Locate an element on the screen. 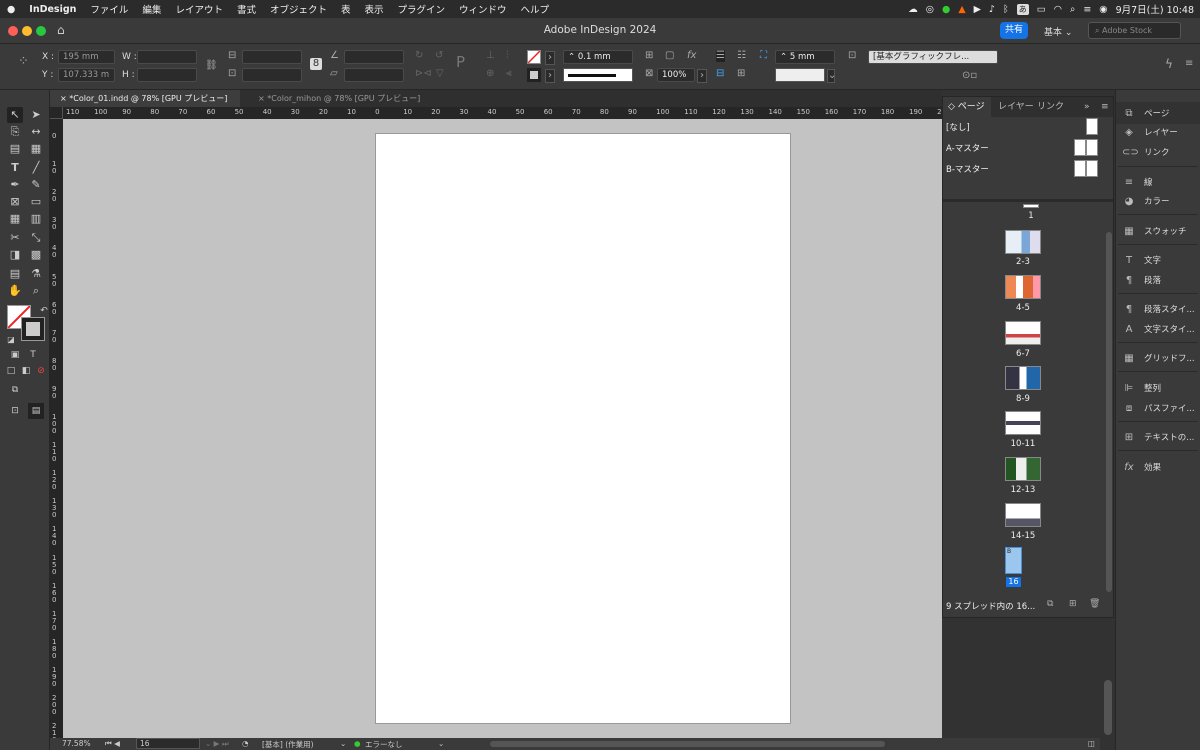 This screenshot has height=750, width=1200. screen-mode-icon: ⧉ is located at coordinates (15, 390).